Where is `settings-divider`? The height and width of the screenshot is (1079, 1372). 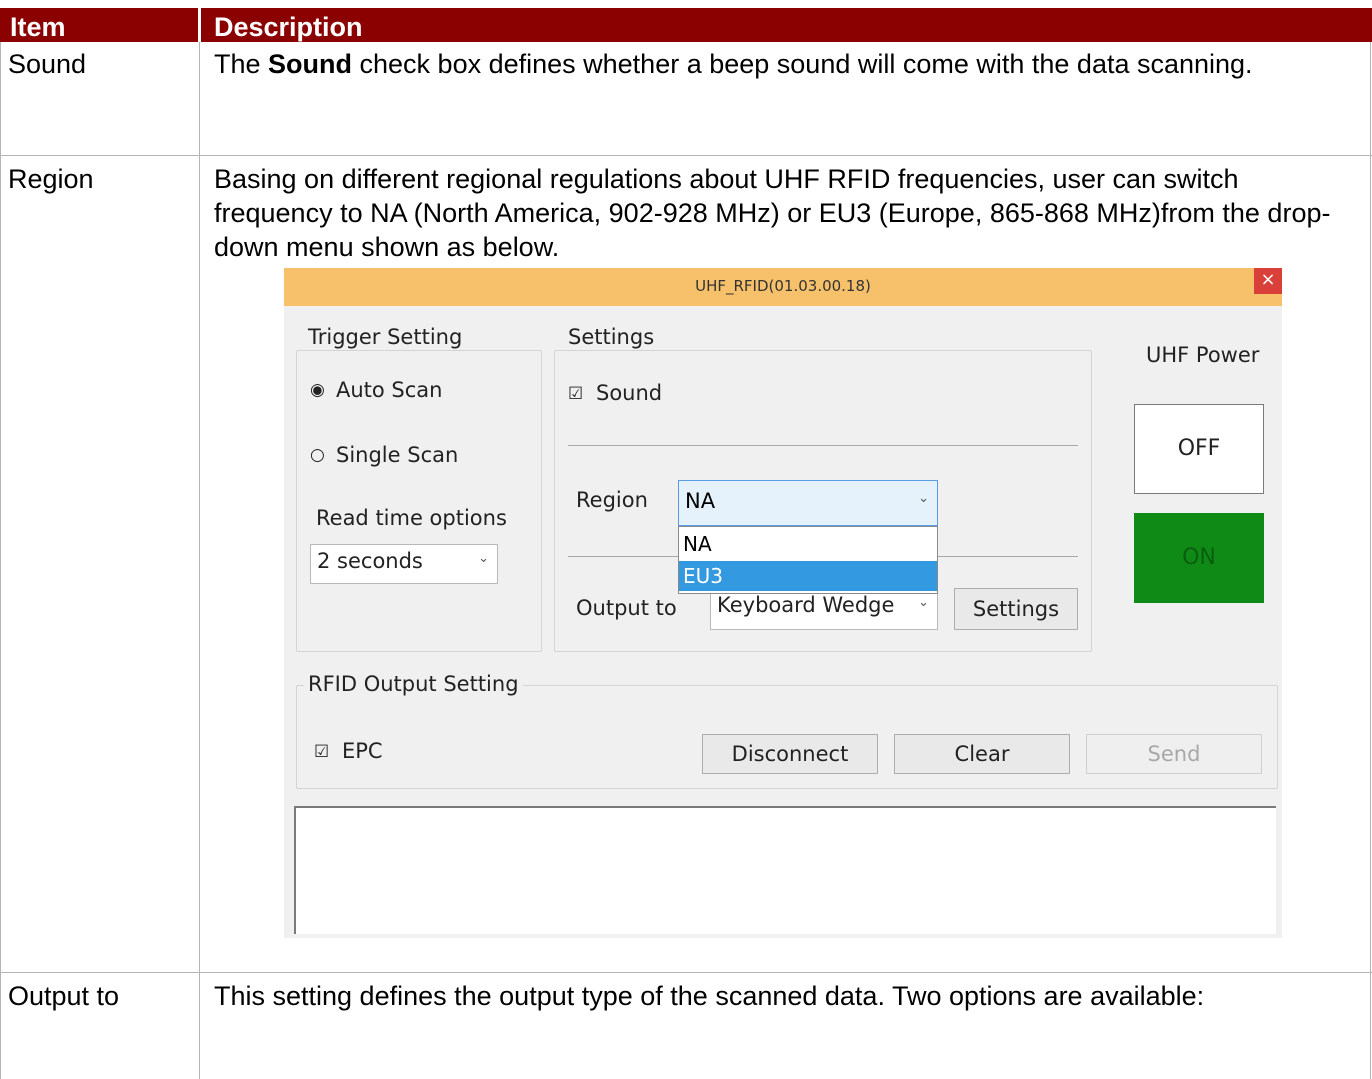 settings-divider is located at coordinates (823, 445).